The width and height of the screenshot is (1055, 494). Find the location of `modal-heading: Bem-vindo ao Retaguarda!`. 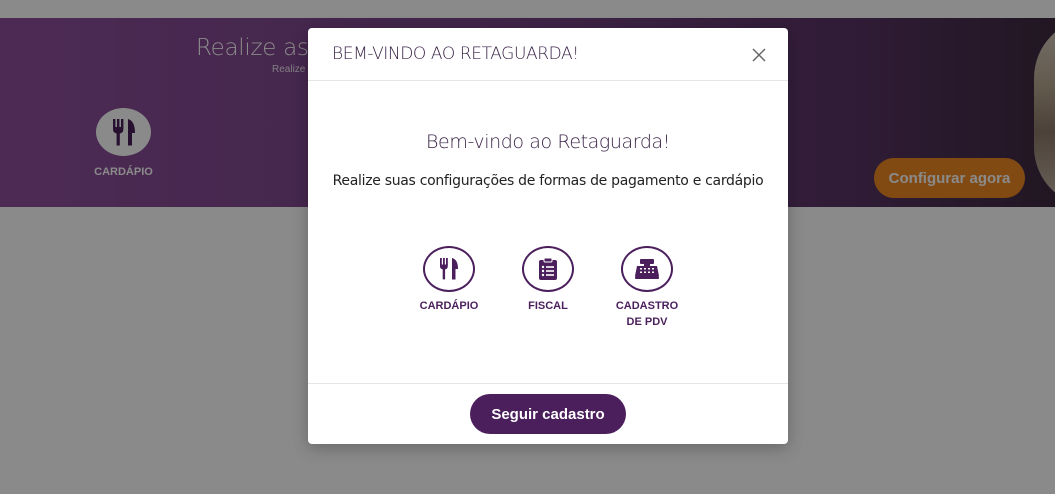

modal-heading: Bem-vindo ao Retaguarda! is located at coordinates (548, 142).